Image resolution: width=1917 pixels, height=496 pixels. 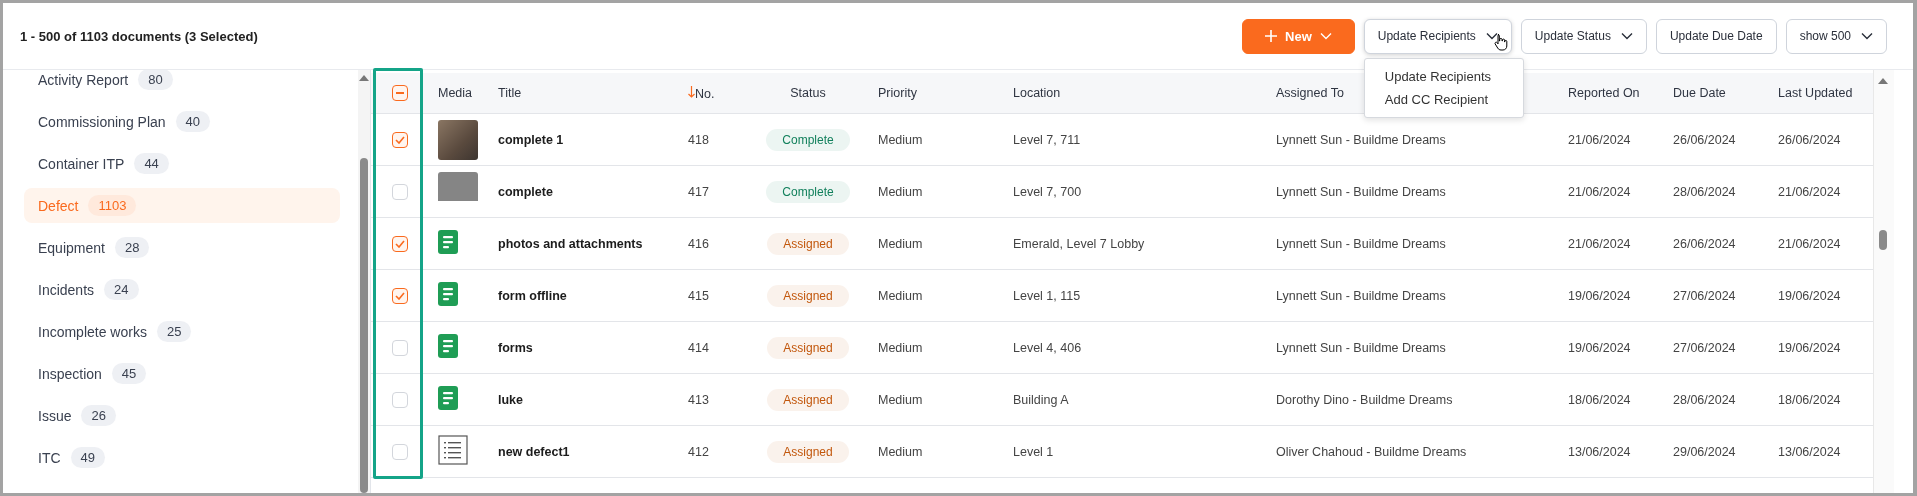 What do you see at coordinates (182, 289) in the screenshot?
I see `sidebar-item: Incidents 24` at bounding box center [182, 289].